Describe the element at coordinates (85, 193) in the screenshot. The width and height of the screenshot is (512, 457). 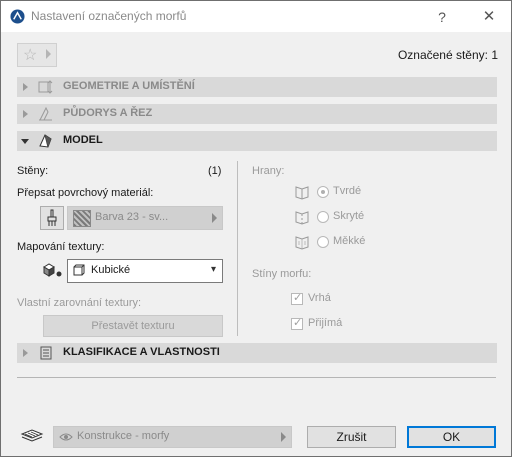
I see `override-material-label: Přepsat povrchový materiál:` at that location.